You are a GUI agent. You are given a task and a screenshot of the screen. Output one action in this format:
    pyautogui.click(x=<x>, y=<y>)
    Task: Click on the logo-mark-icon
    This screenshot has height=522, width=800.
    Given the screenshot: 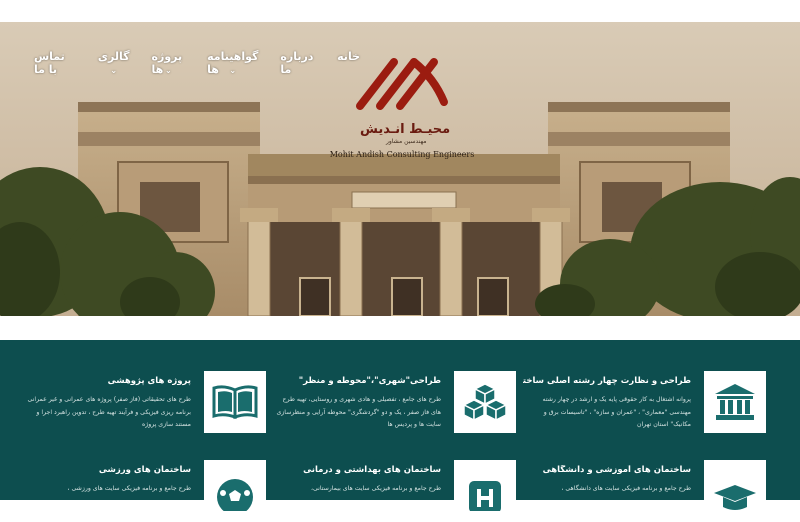 What is the action you would take?
    pyautogui.click(x=402, y=84)
    